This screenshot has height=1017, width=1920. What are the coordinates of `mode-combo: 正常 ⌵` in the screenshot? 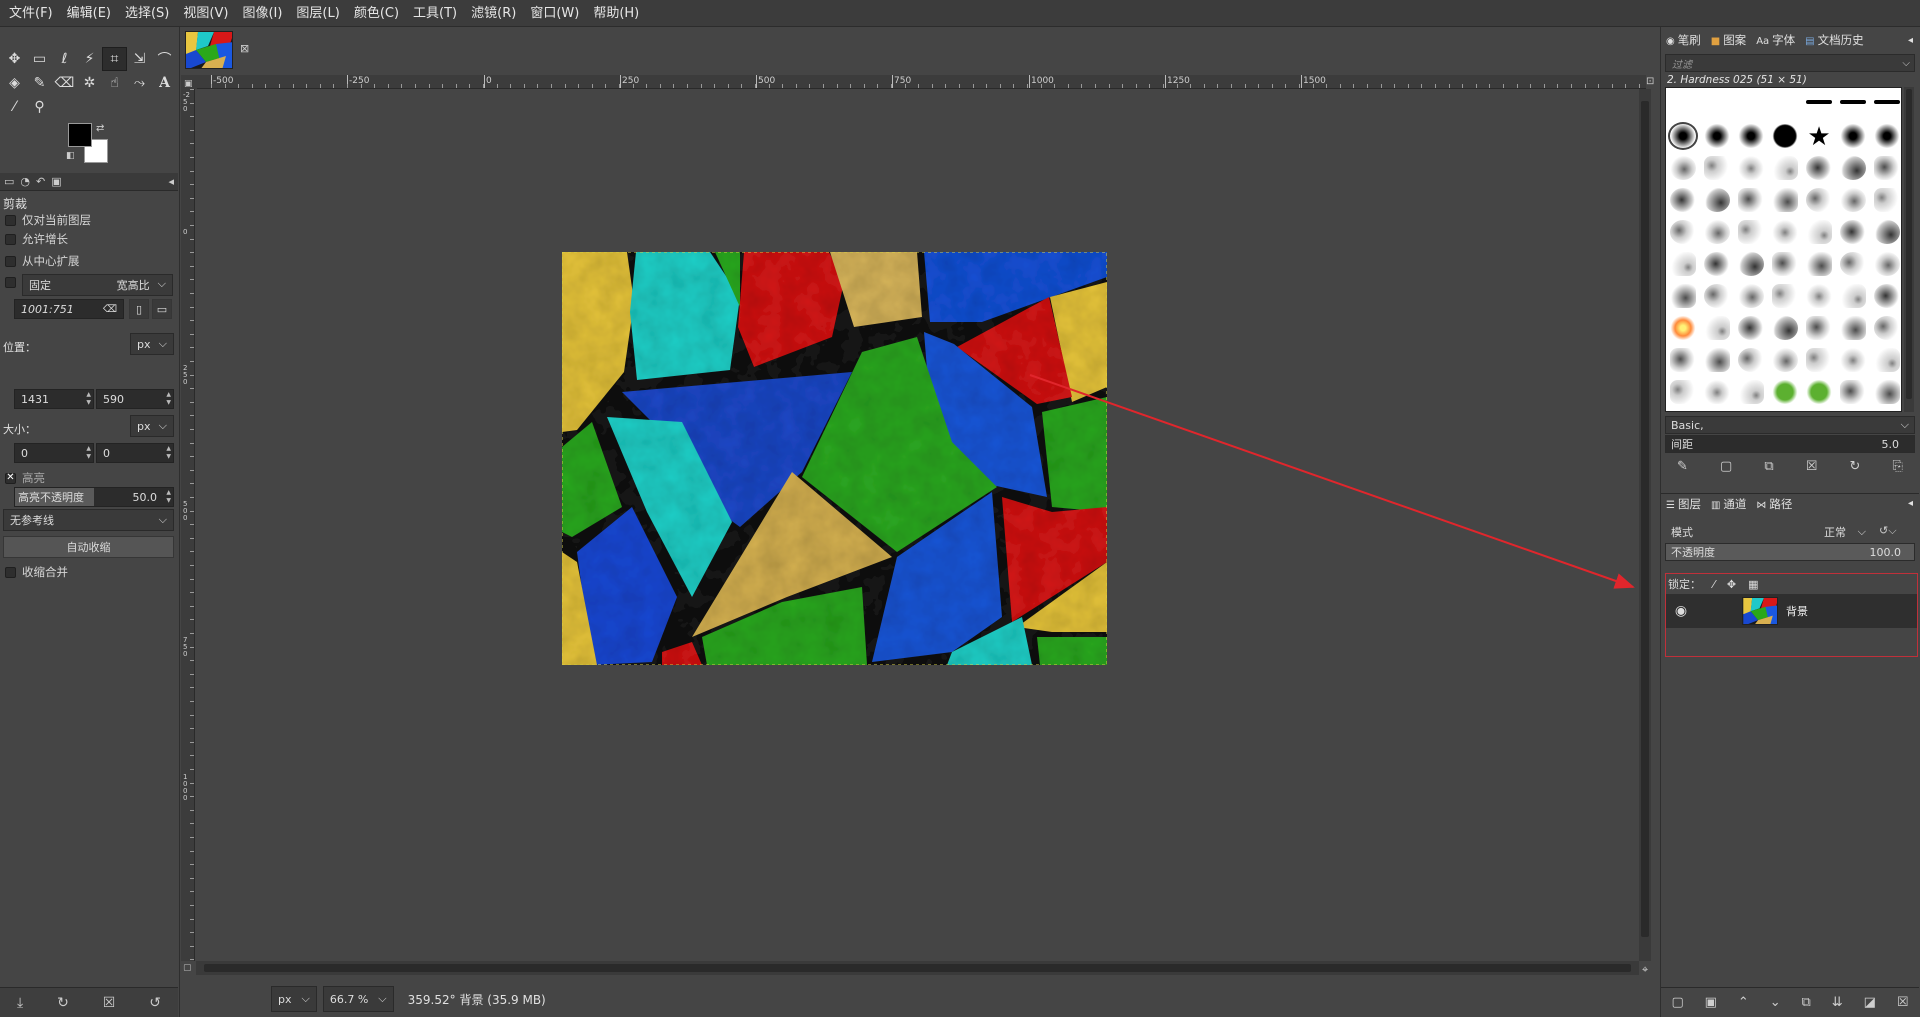 It's located at (1845, 532).